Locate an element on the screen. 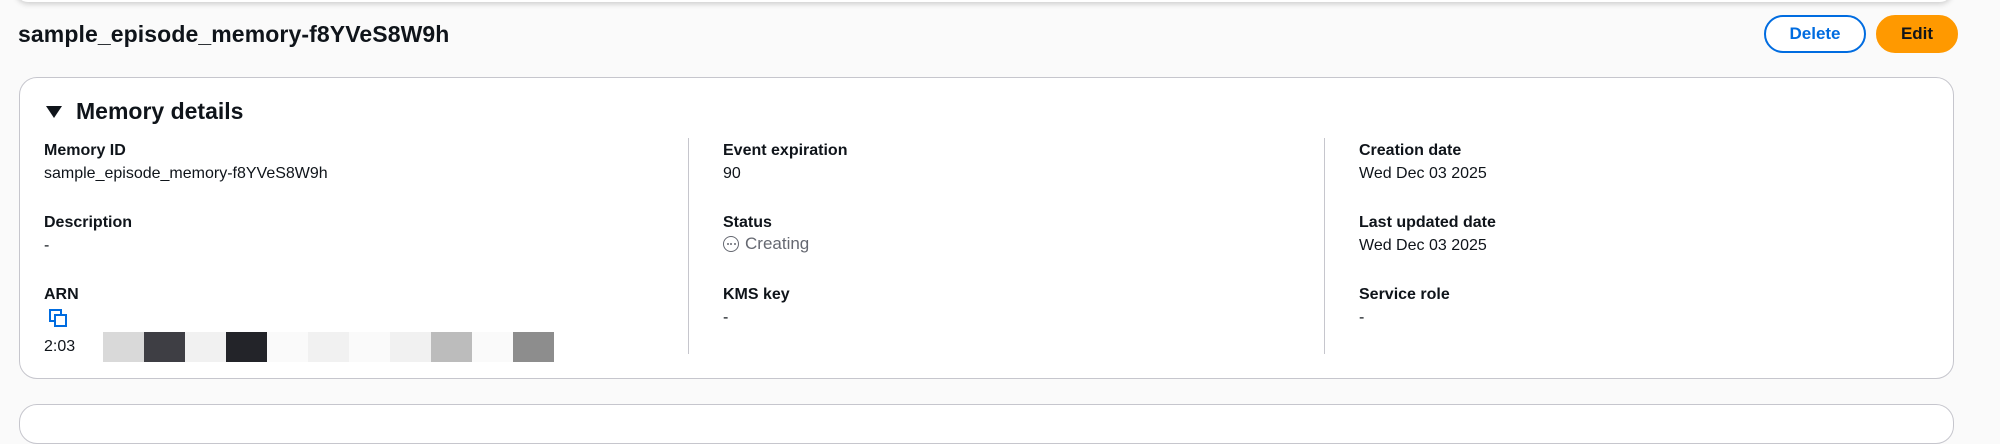 This screenshot has width=2000, height=444. status-indicator: Creating is located at coordinates (766, 244).